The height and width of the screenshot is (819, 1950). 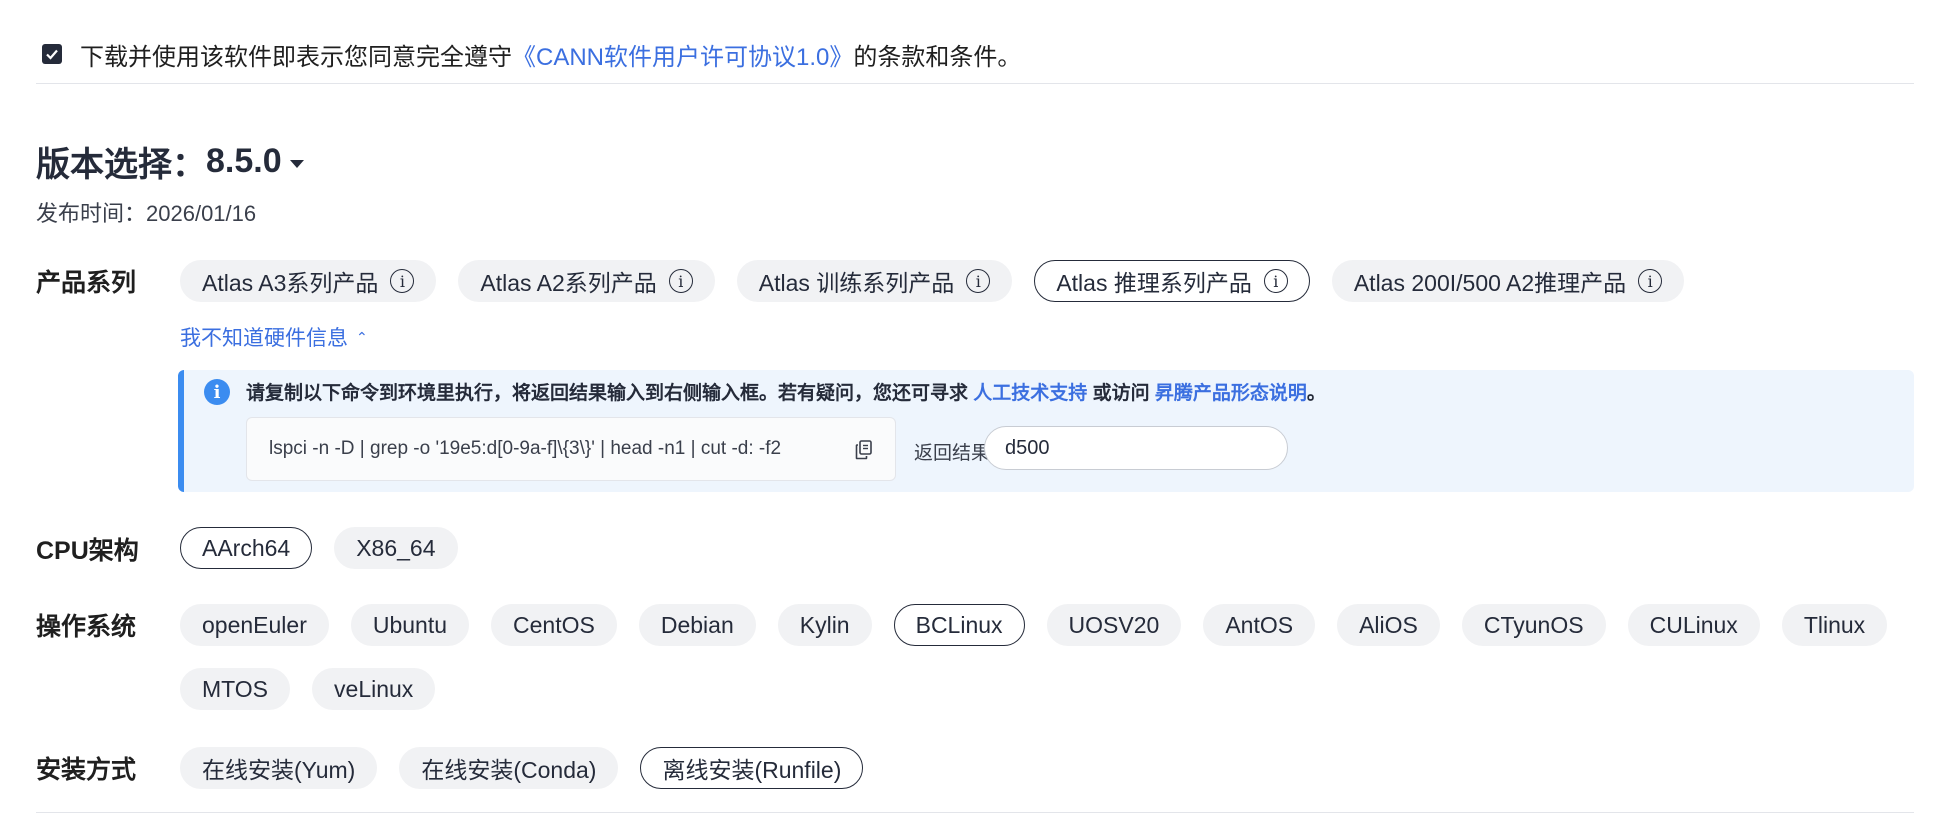 I want to click on os-option-label: Debian, so click(x=697, y=624).